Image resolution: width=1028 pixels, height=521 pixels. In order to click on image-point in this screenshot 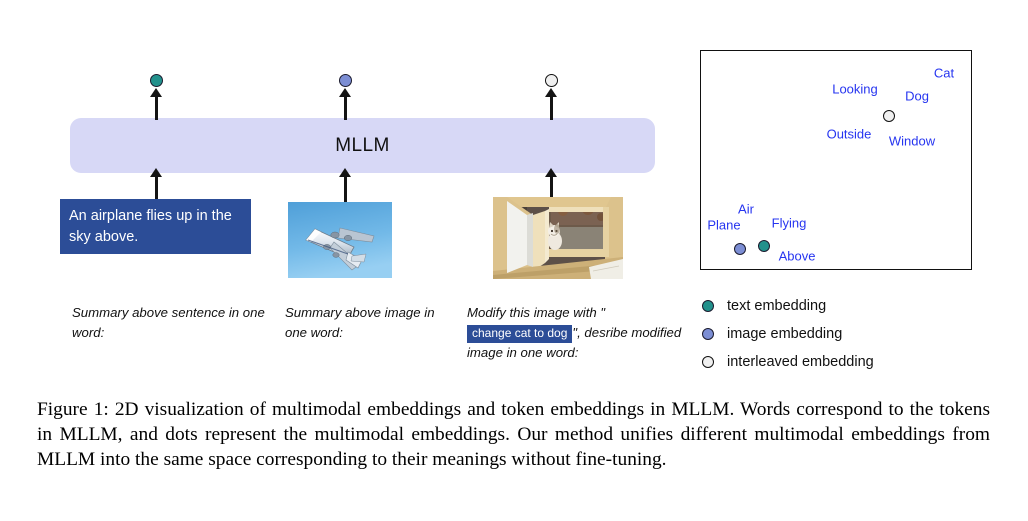, I will do `click(740, 249)`.